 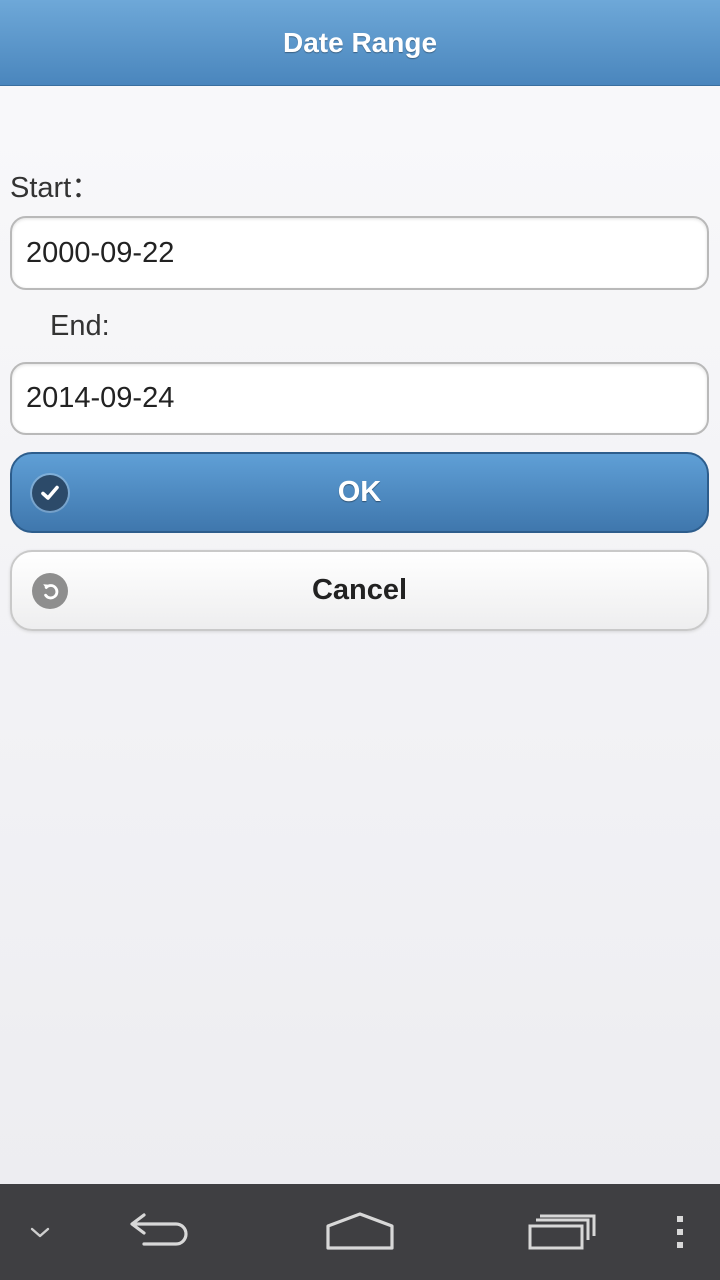 I want to click on back-icon, so click(x=160, y=1232).